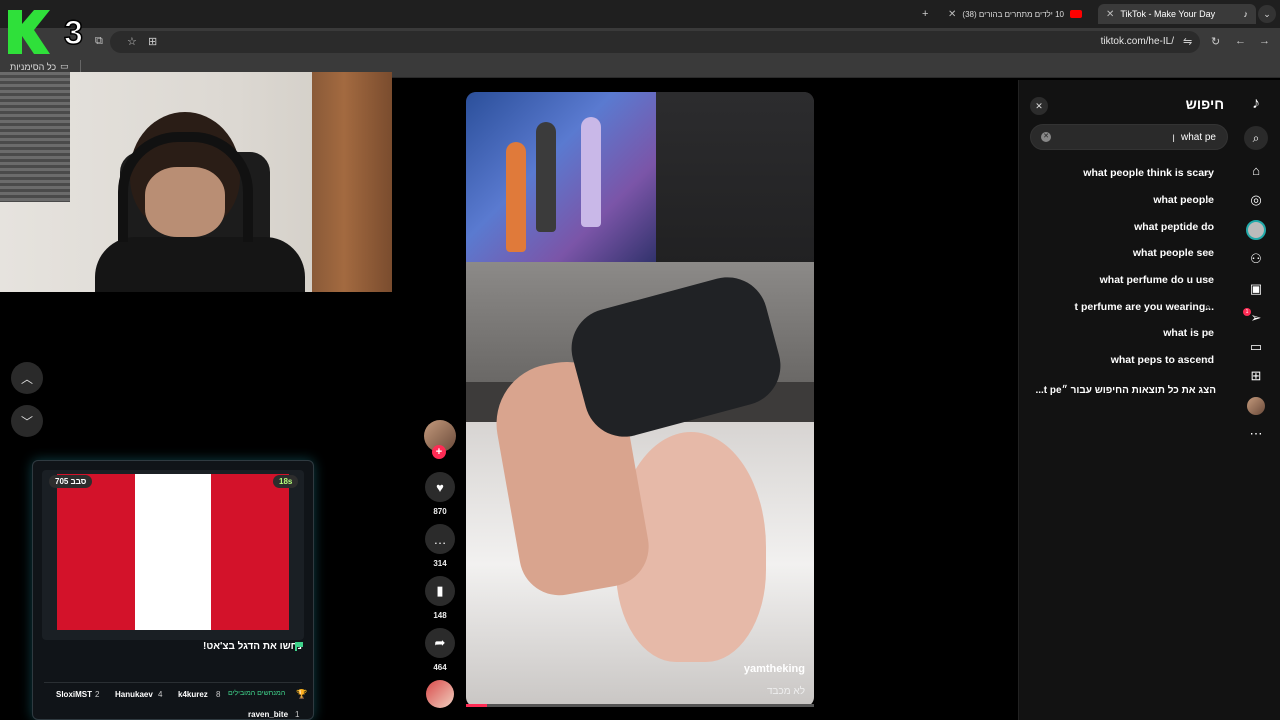 The width and height of the screenshot is (1280, 720). What do you see at coordinates (476, 705) in the screenshot?
I see `video-progress-fill` at bounding box center [476, 705].